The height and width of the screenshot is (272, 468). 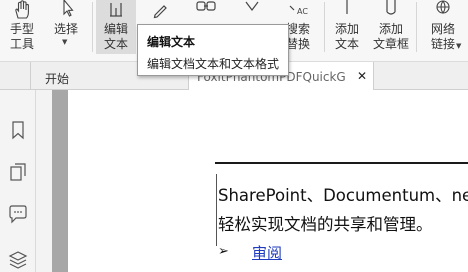 I want to click on add-text-button: 添加 文本, so click(x=347, y=27).